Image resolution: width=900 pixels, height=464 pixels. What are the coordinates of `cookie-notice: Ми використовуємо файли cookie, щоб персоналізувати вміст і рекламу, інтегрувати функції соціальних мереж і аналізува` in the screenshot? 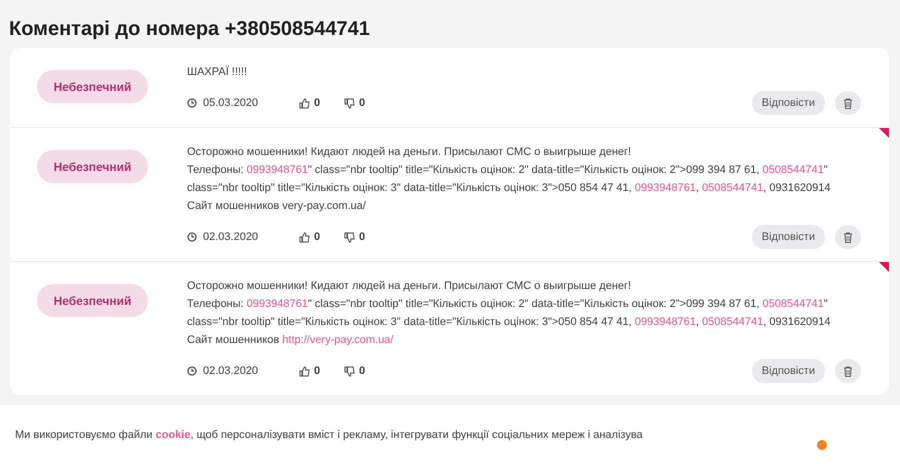 It's located at (329, 434).